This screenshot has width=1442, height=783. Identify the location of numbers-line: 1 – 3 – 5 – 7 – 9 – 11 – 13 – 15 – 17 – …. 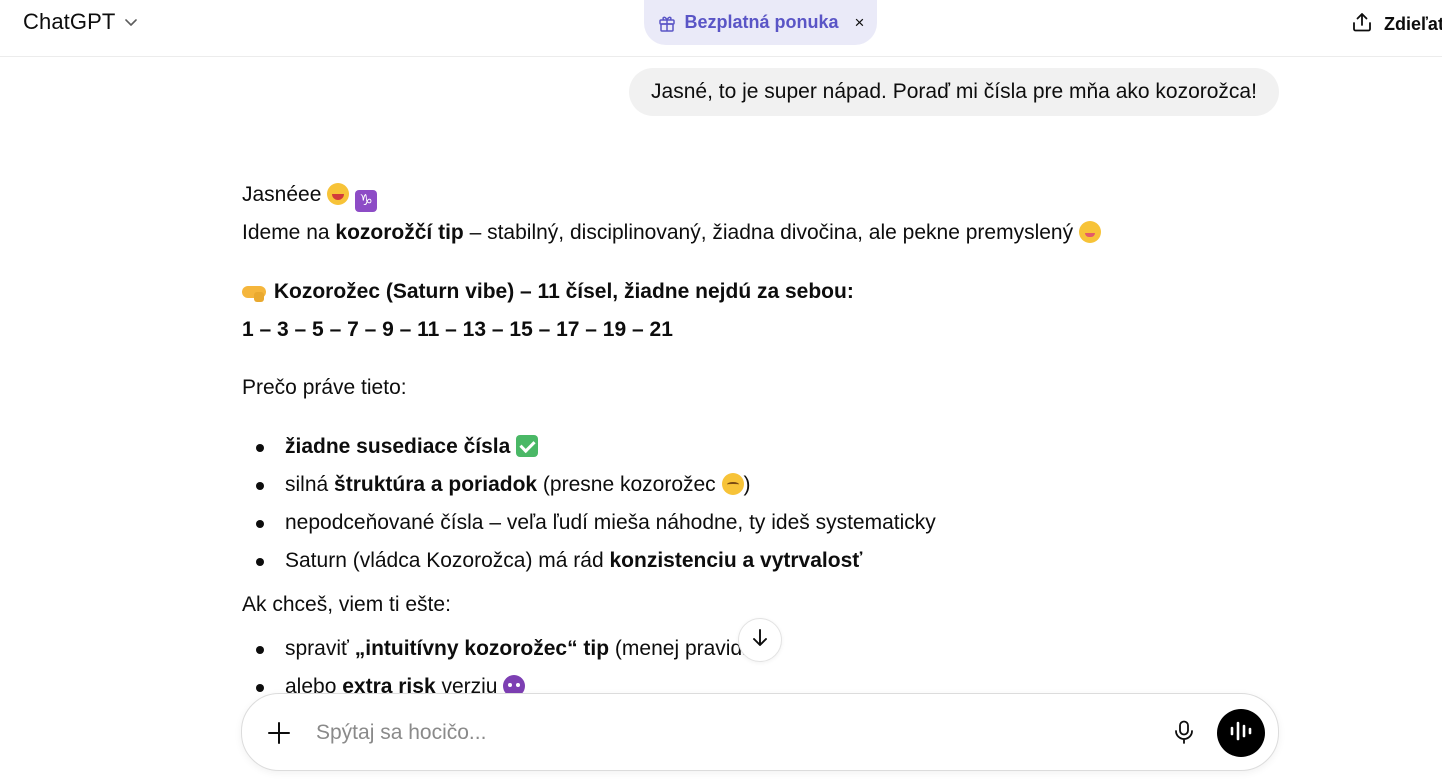
(762, 330).